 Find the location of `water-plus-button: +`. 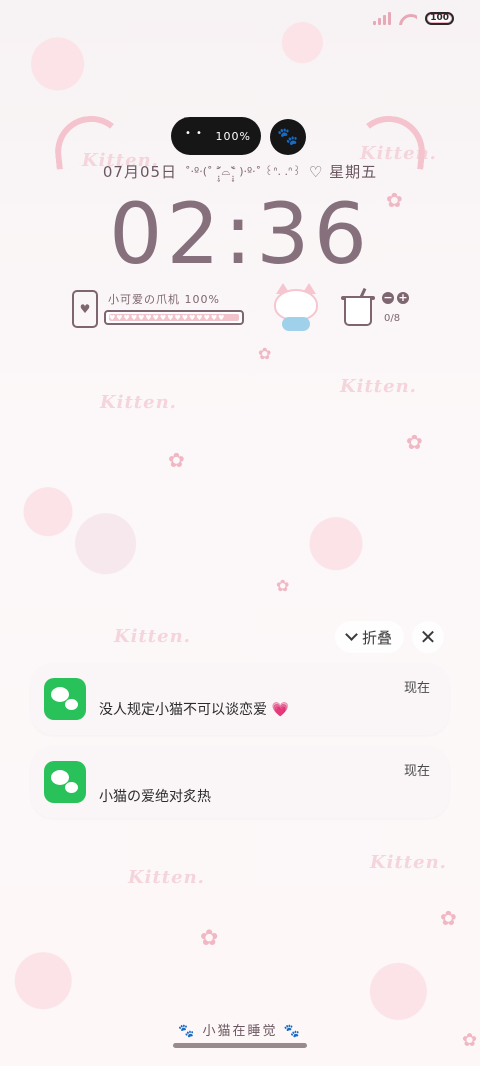

water-plus-button: + is located at coordinates (403, 298).